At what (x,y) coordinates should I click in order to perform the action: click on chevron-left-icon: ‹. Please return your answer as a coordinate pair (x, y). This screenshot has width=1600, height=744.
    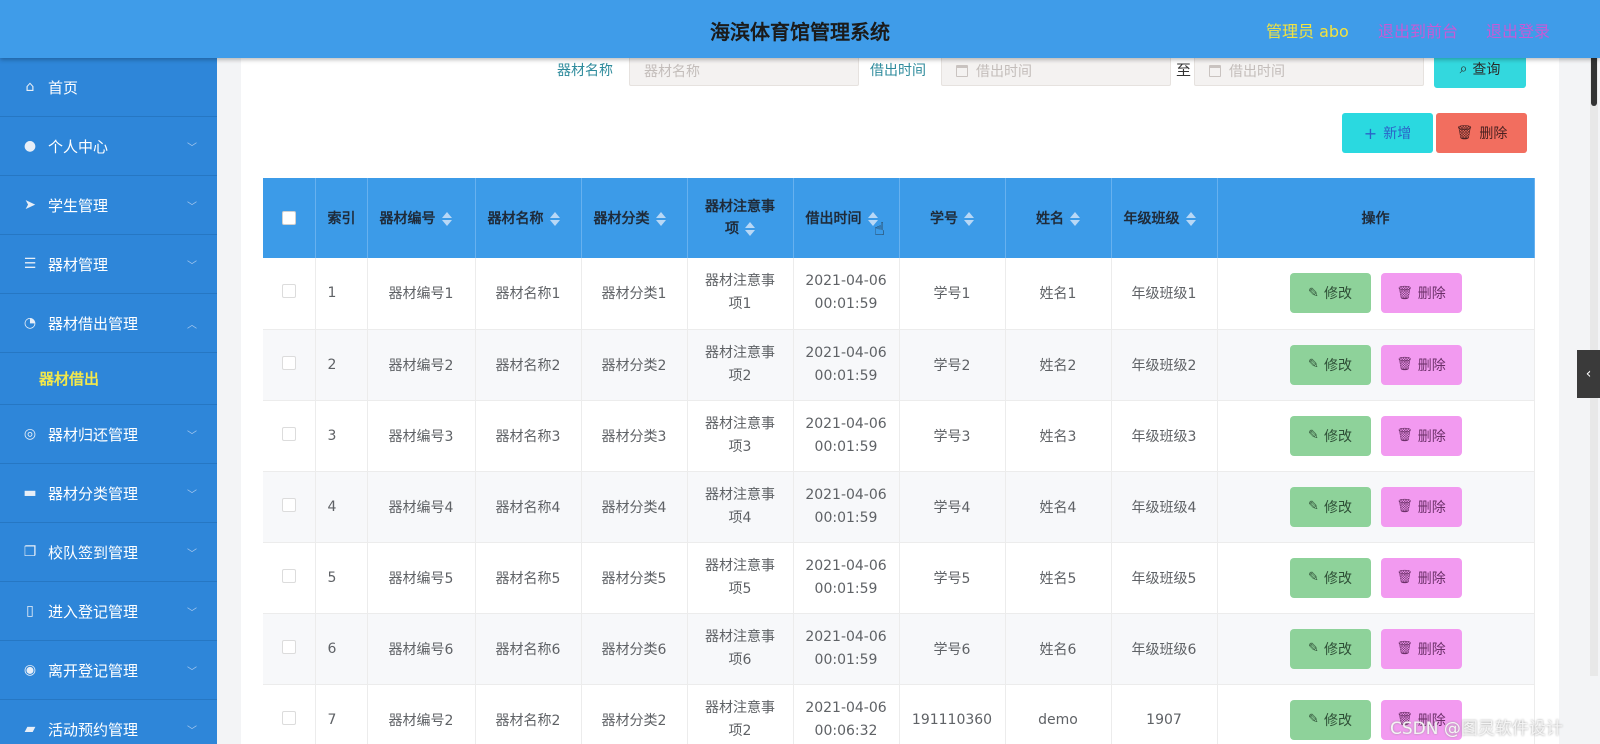
    Looking at the image, I should click on (1588, 374).